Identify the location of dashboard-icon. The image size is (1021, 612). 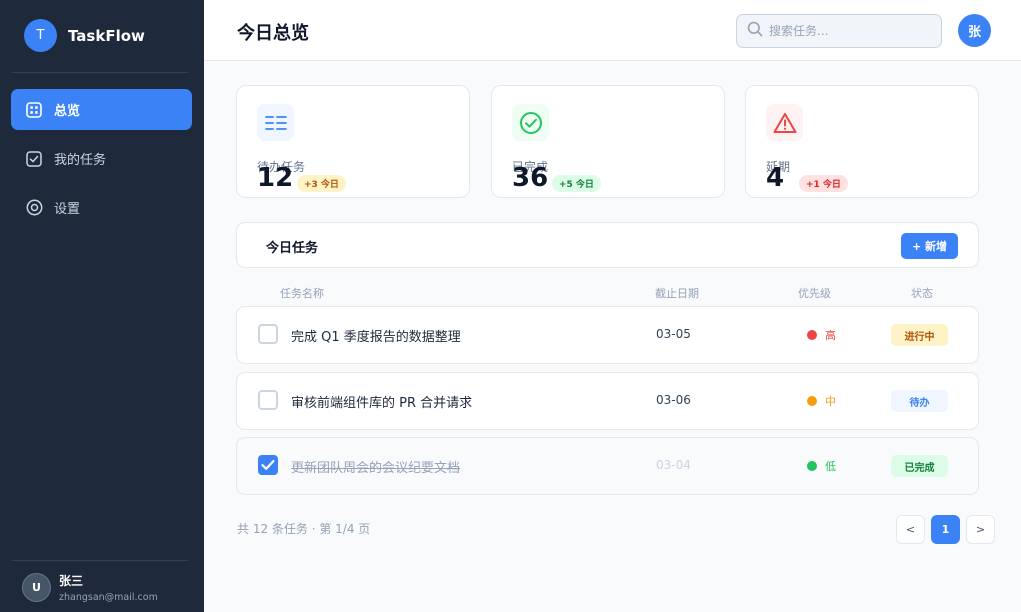
(34, 110).